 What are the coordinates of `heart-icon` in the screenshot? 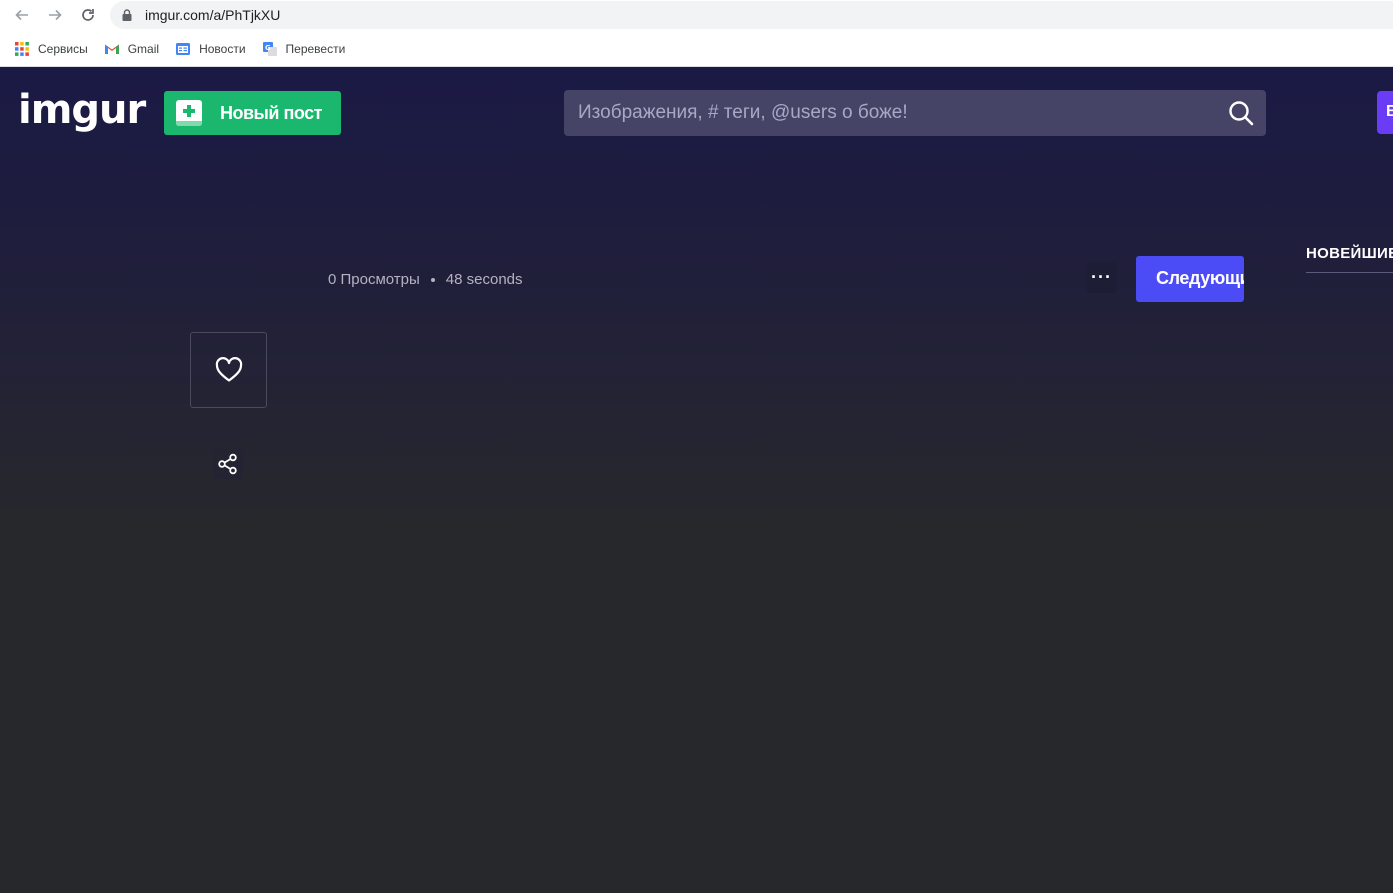 It's located at (228, 369).